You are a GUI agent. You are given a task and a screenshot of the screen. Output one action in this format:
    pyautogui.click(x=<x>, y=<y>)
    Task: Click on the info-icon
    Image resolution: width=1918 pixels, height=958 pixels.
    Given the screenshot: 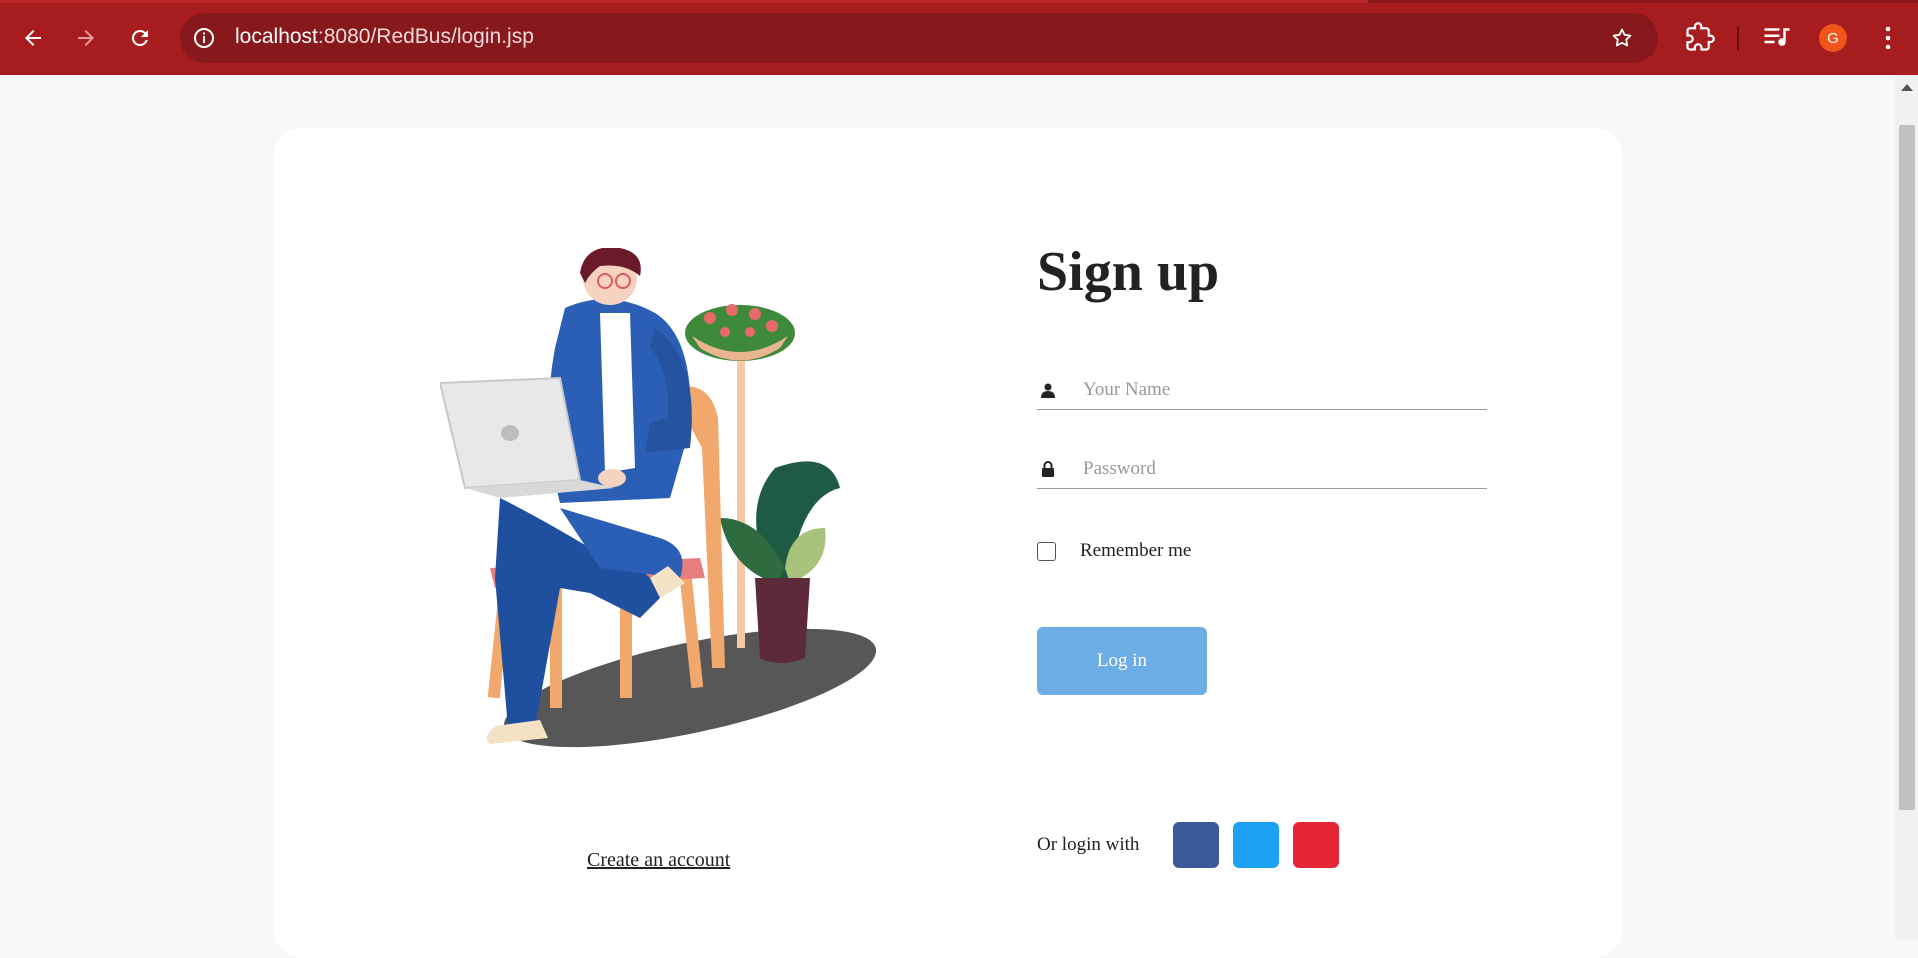 What is the action you would take?
    pyautogui.click(x=204, y=38)
    